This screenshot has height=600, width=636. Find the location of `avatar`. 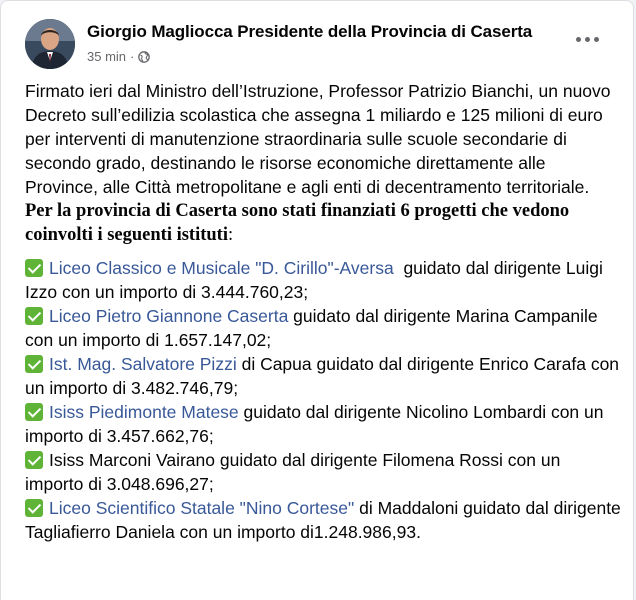

avatar is located at coordinates (50, 44).